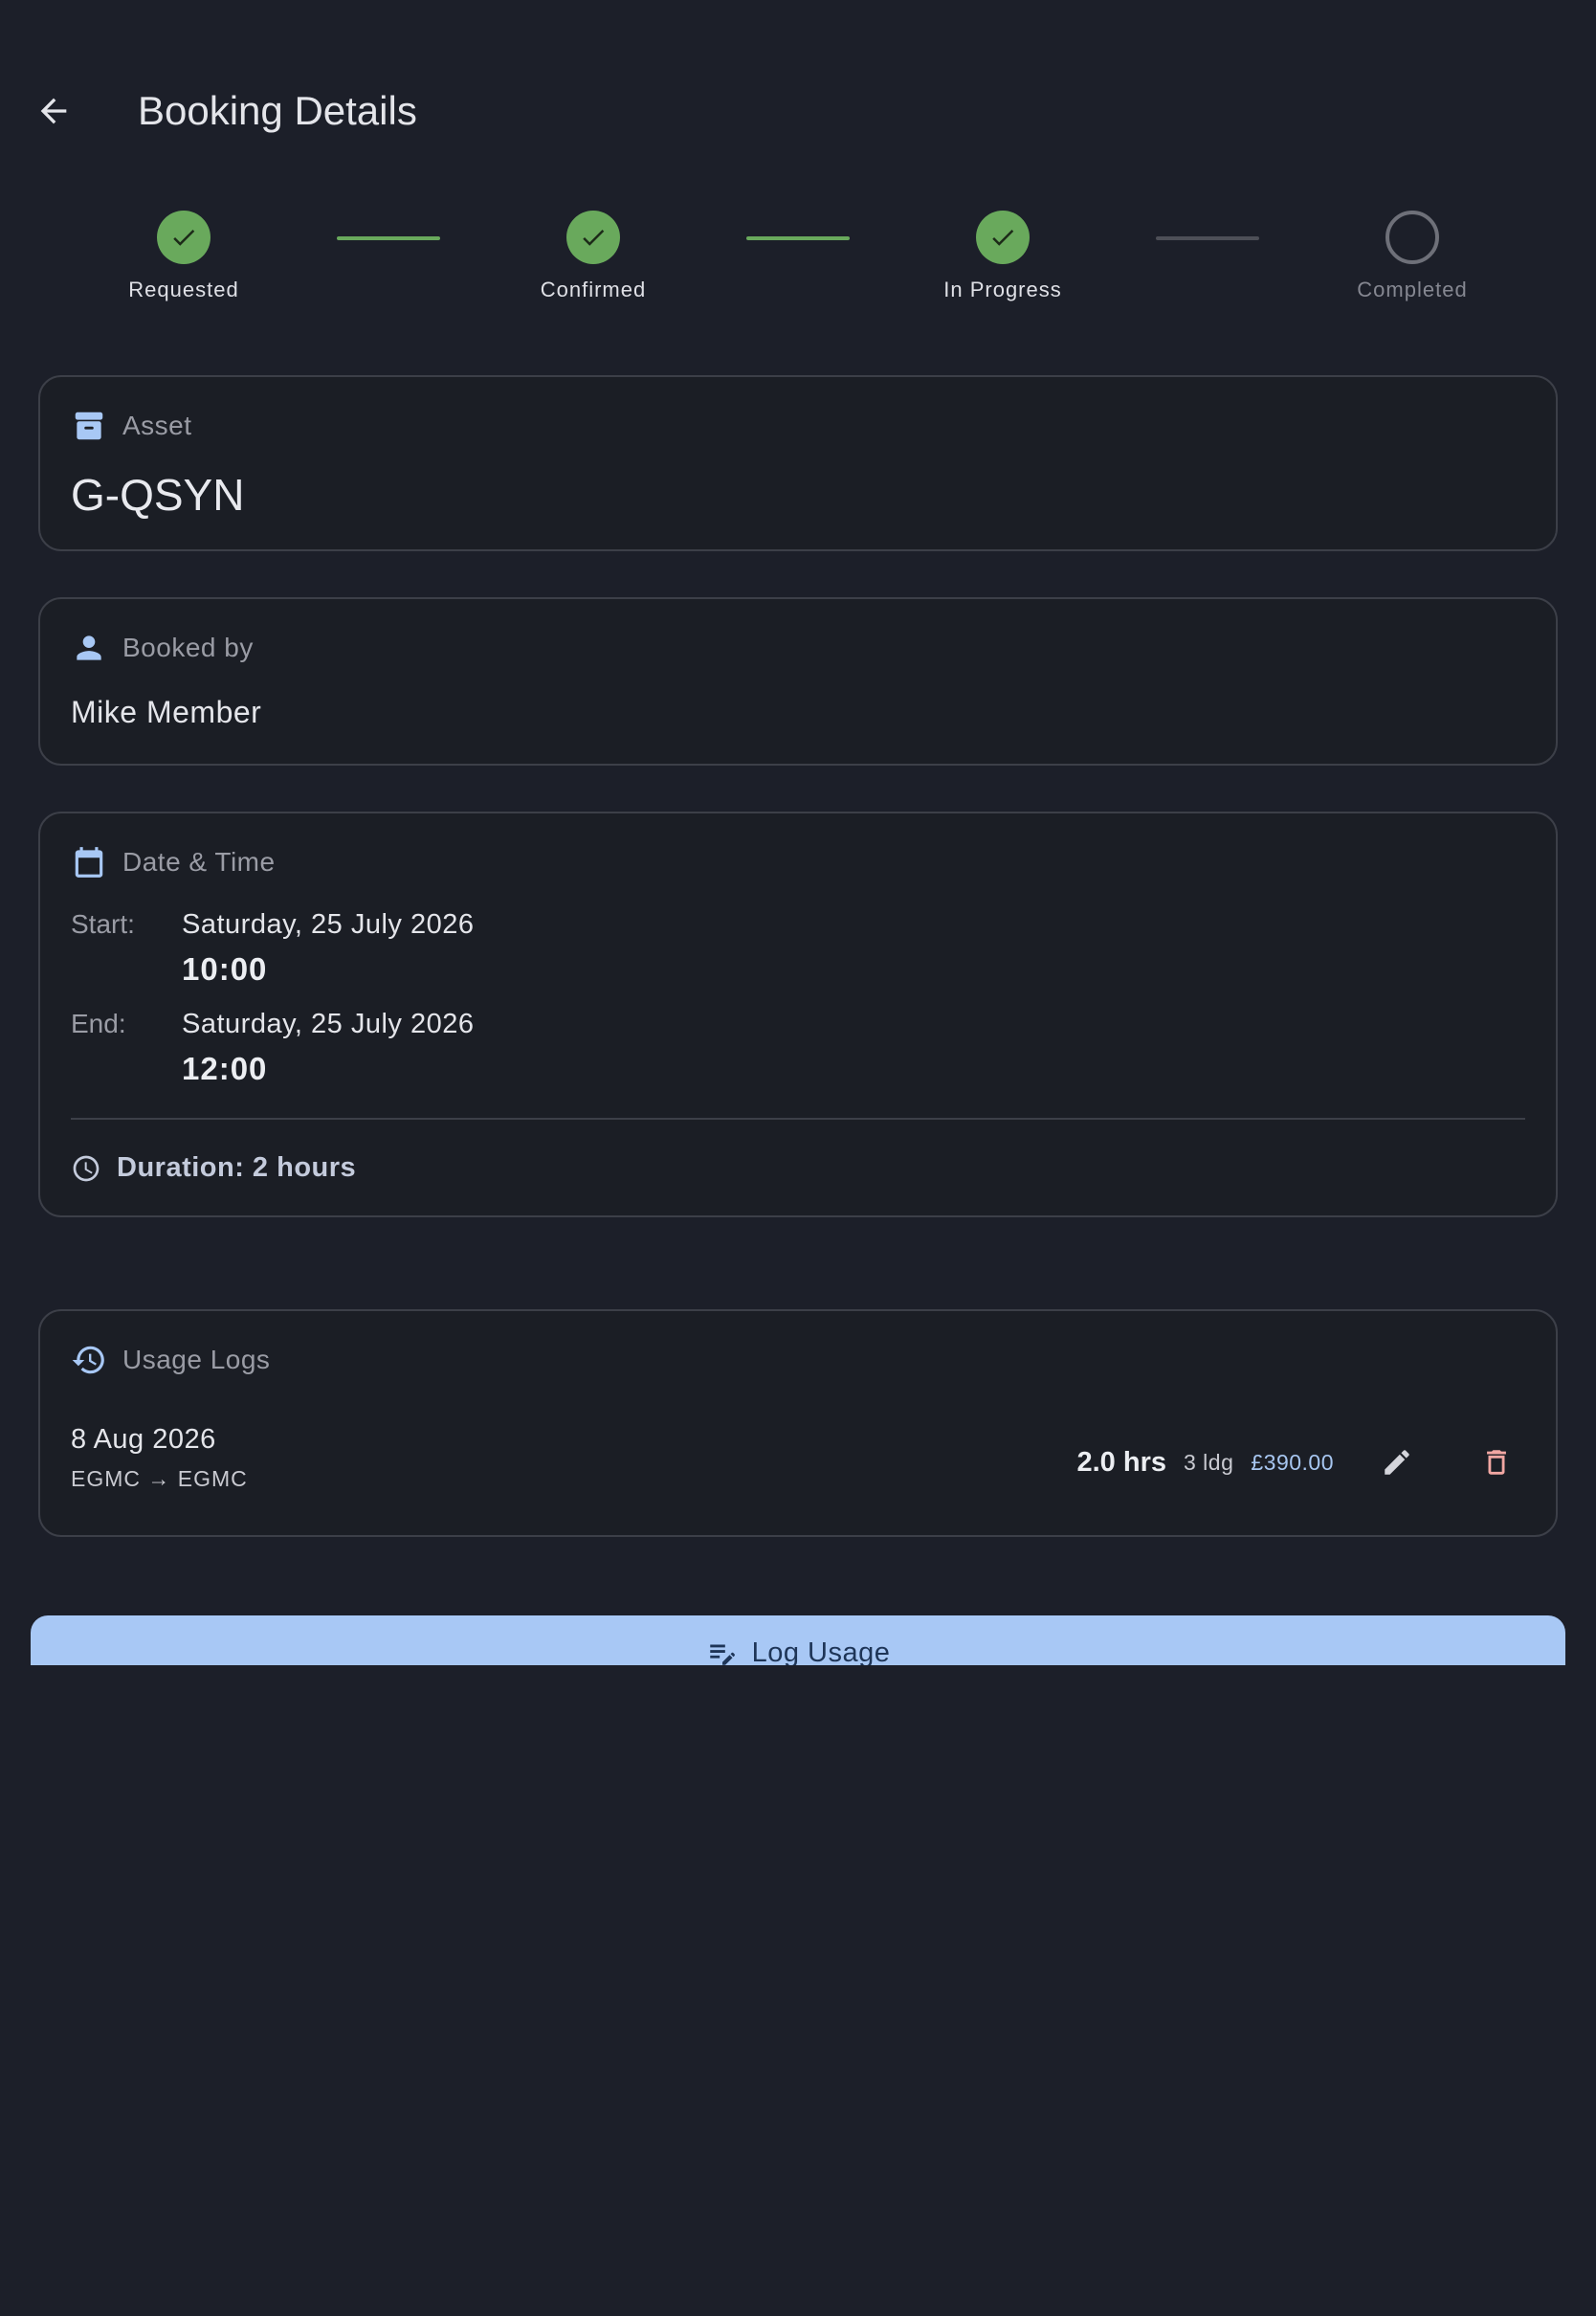 This screenshot has height=2316, width=1596. What do you see at coordinates (144, 1439) in the screenshot?
I see `log-date: 8 Aug 2026` at bounding box center [144, 1439].